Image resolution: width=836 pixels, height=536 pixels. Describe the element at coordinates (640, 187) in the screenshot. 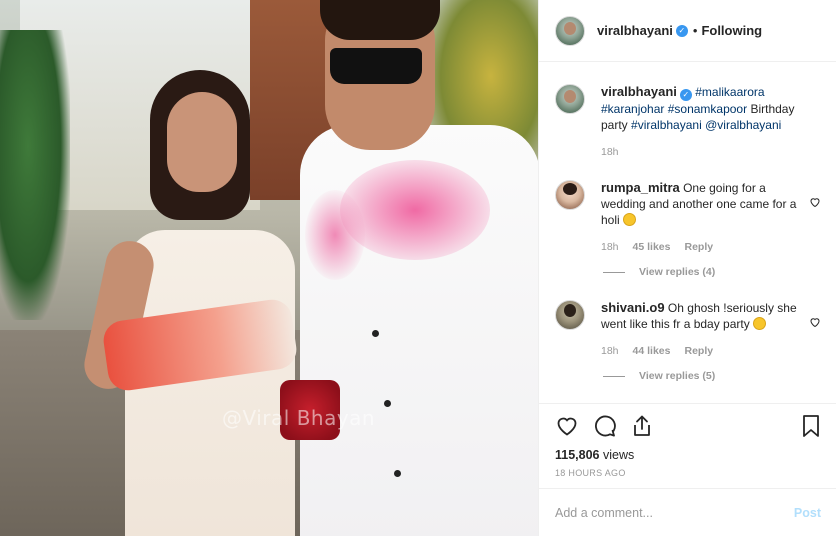

I see `comment-username: rumpa_mitra` at that location.